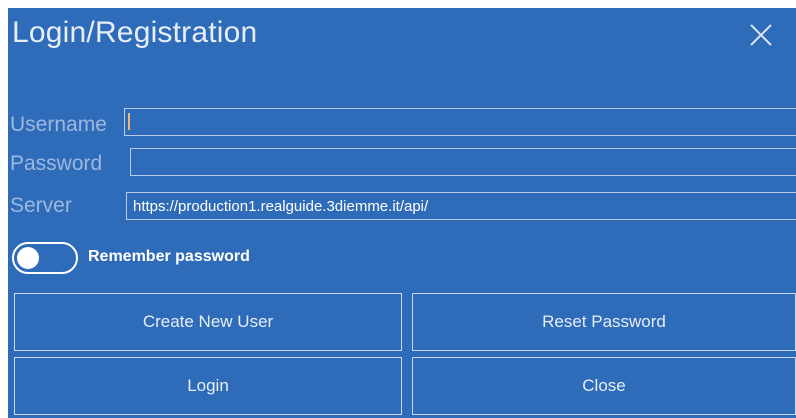 This screenshot has width=796, height=418. What do you see at coordinates (169, 256) in the screenshot?
I see `remember-password-label: Remember password` at bounding box center [169, 256].